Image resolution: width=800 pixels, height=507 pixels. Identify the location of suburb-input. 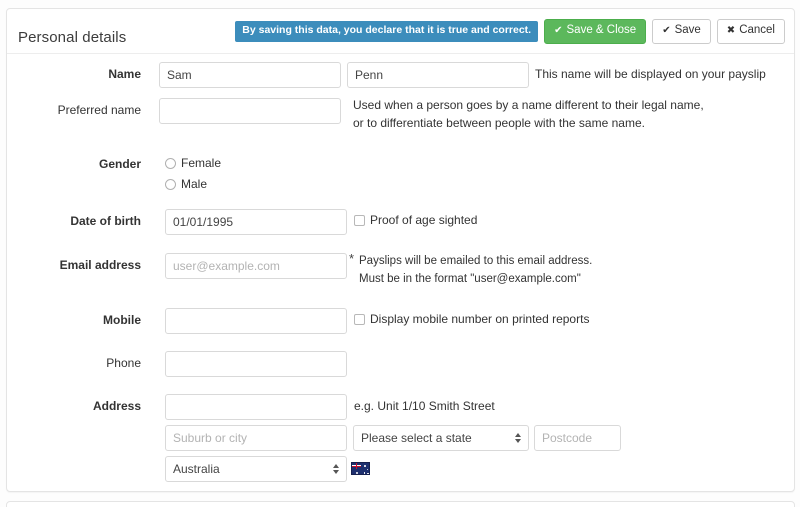
(256, 438).